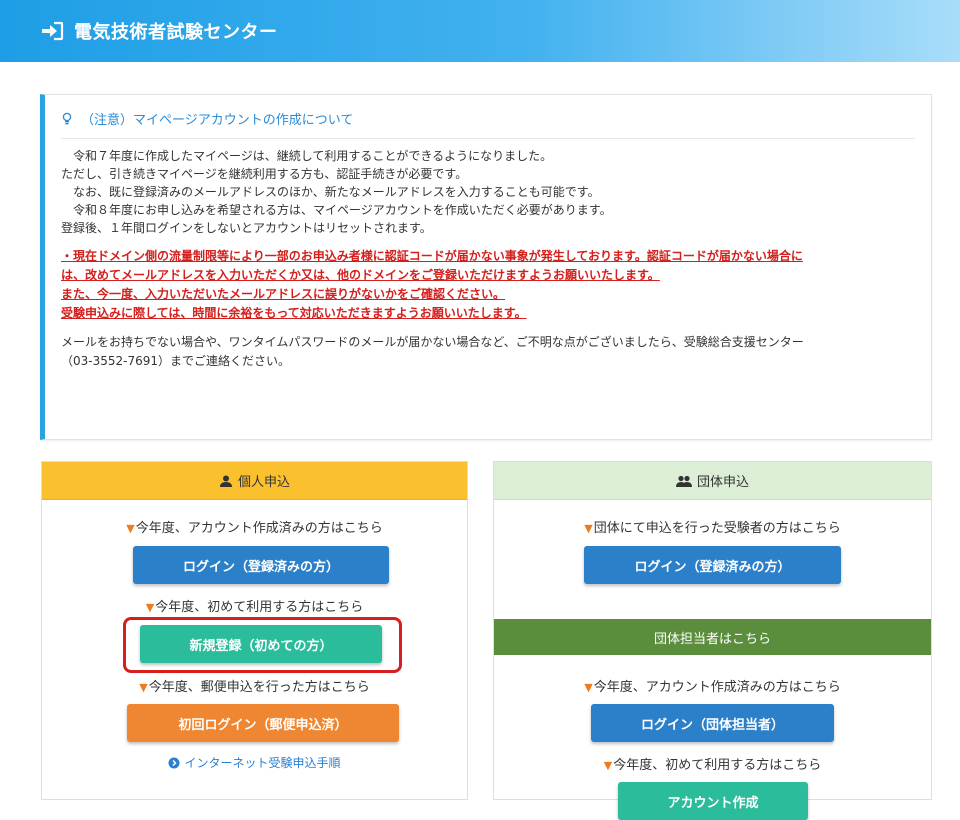 This screenshot has height=820, width=960. What do you see at coordinates (722, 482) in the screenshot?
I see `group-panel-title: 団体申込` at bounding box center [722, 482].